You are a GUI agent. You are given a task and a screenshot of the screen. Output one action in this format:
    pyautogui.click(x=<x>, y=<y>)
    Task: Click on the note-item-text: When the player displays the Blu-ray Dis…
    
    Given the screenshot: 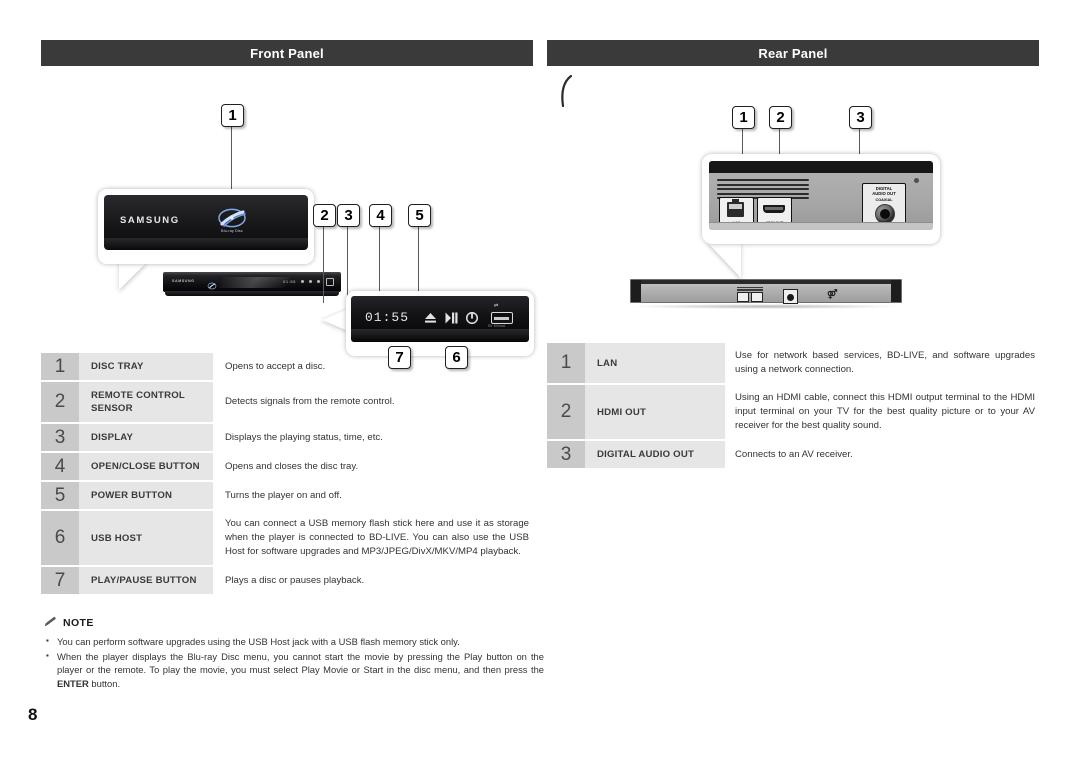 What is the action you would take?
    pyautogui.click(x=300, y=663)
    